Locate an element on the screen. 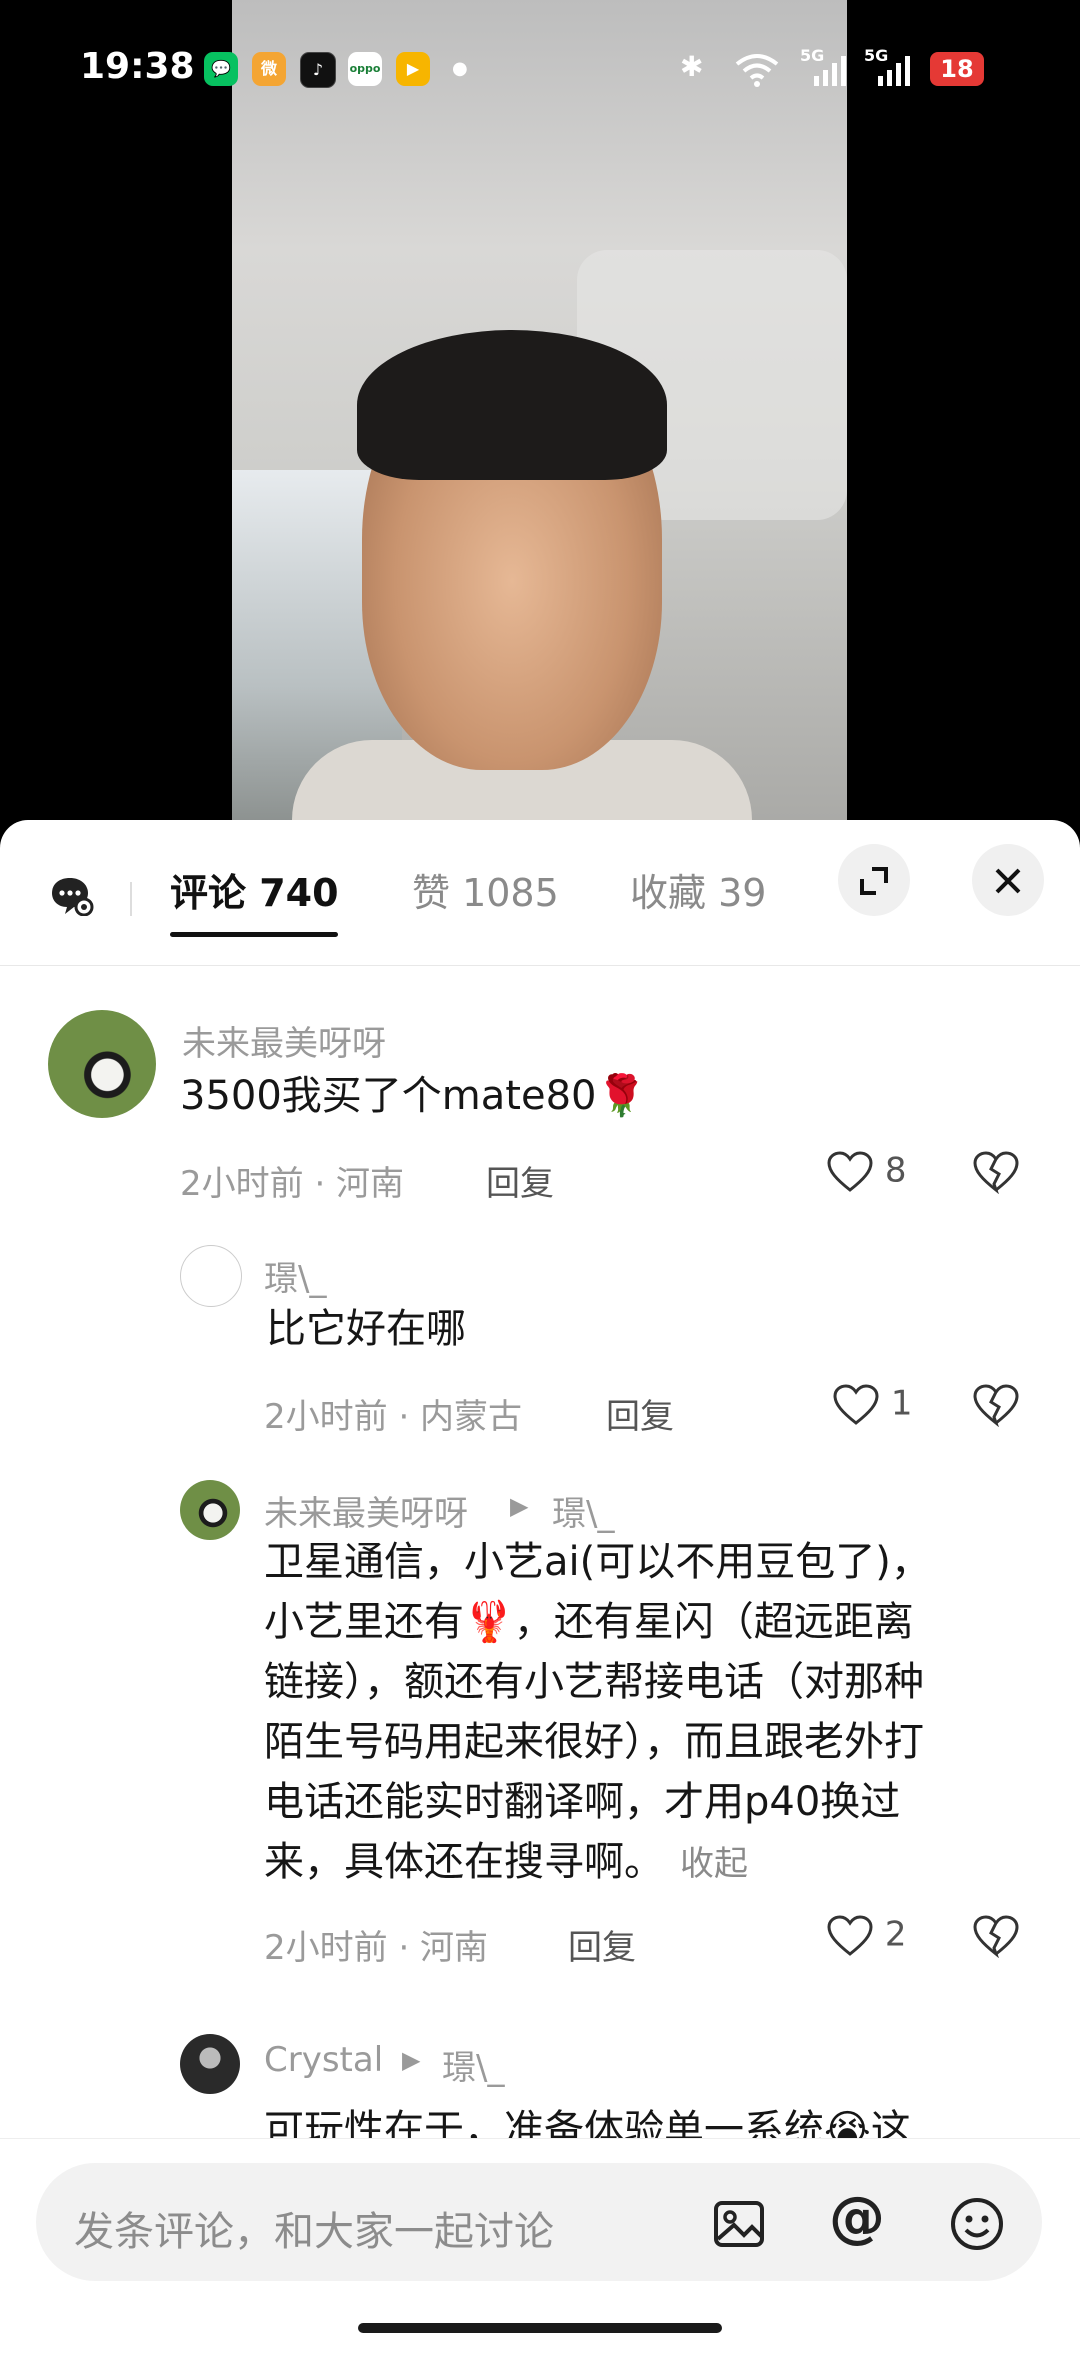  bluetooth-icon: ✱ is located at coordinates (692, 66).